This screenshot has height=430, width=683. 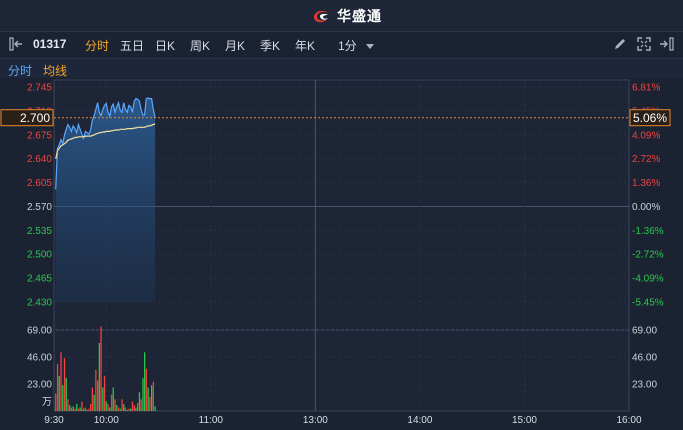 What do you see at coordinates (39, 135) in the screenshot?
I see `price-tick-label: 2.675` at bounding box center [39, 135].